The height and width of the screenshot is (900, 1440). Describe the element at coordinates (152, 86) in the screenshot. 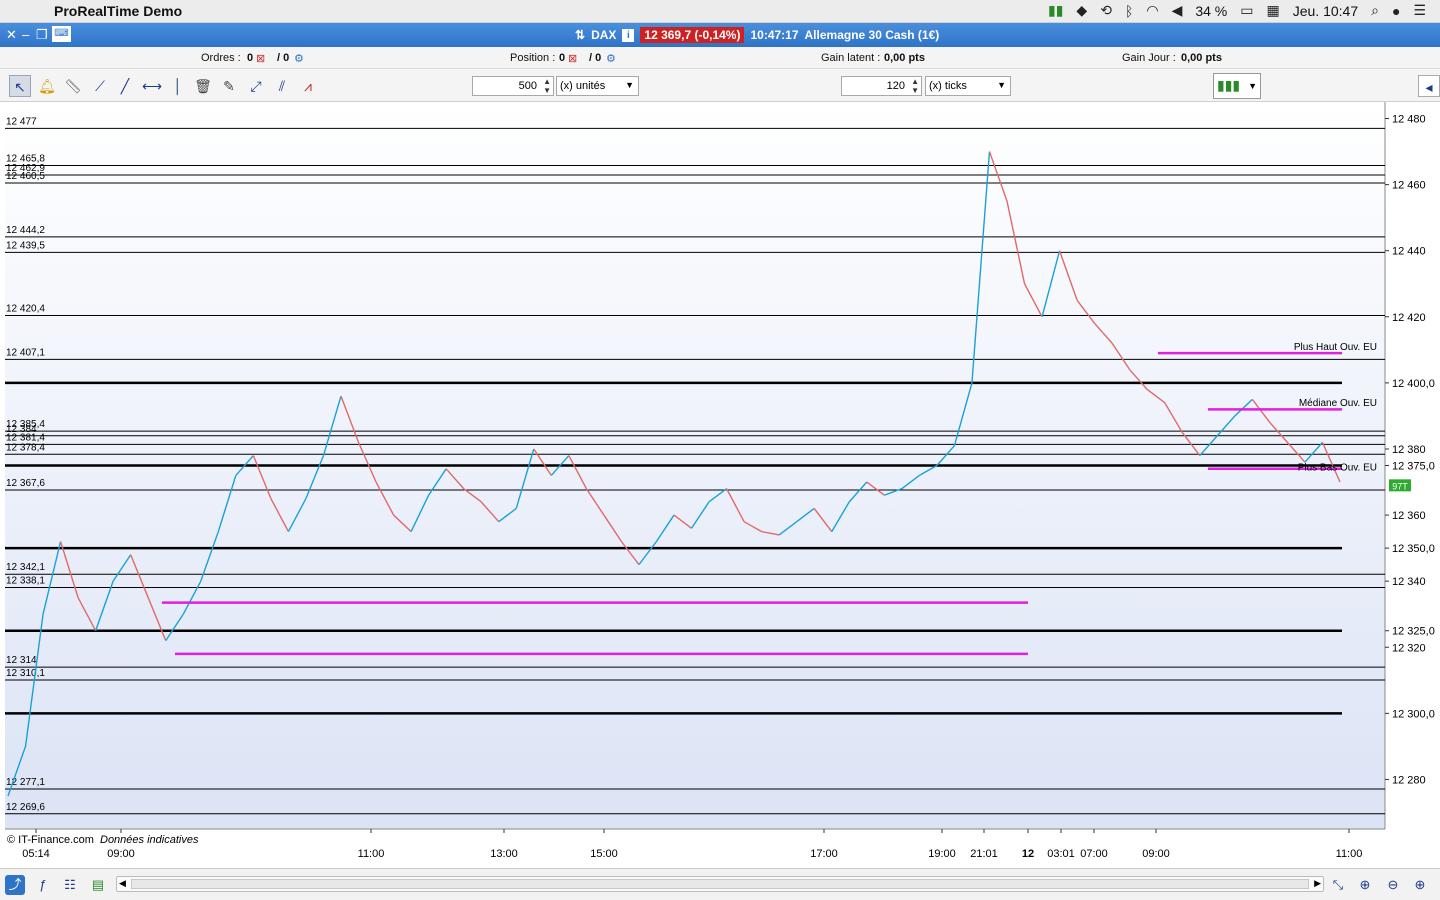

I see `horizontal-line-icon: ⟷` at that location.